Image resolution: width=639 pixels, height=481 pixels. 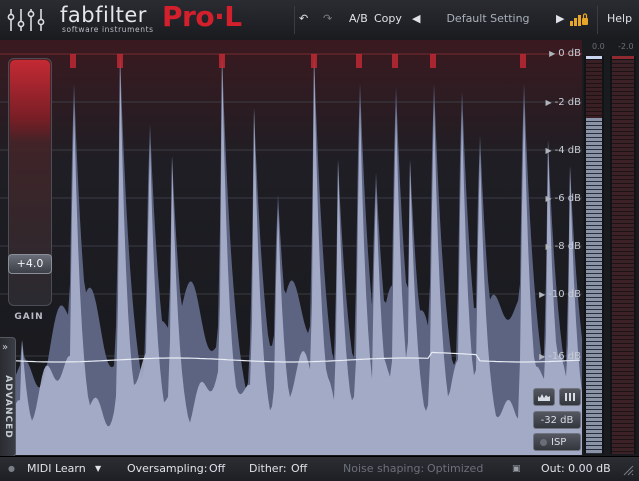 What do you see at coordinates (560, 356) in the screenshot?
I see `db-scale-label: ▶ -16 dB` at bounding box center [560, 356].